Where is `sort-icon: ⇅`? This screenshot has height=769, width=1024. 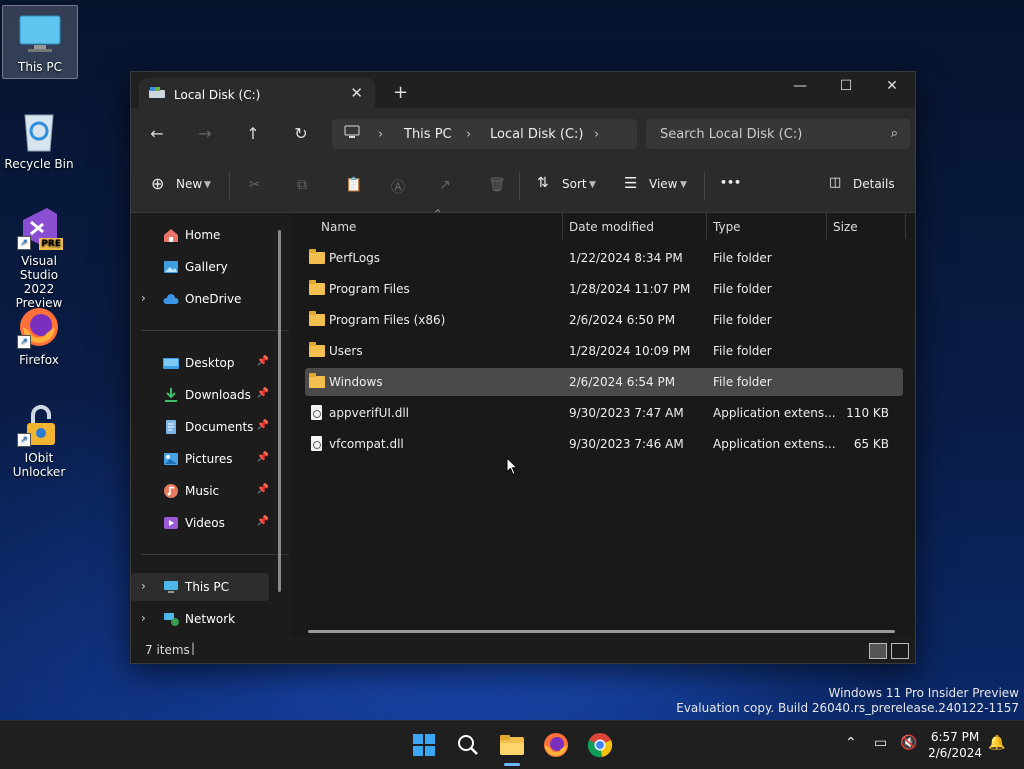
sort-icon: ⇅ is located at coordinates (543, 183).